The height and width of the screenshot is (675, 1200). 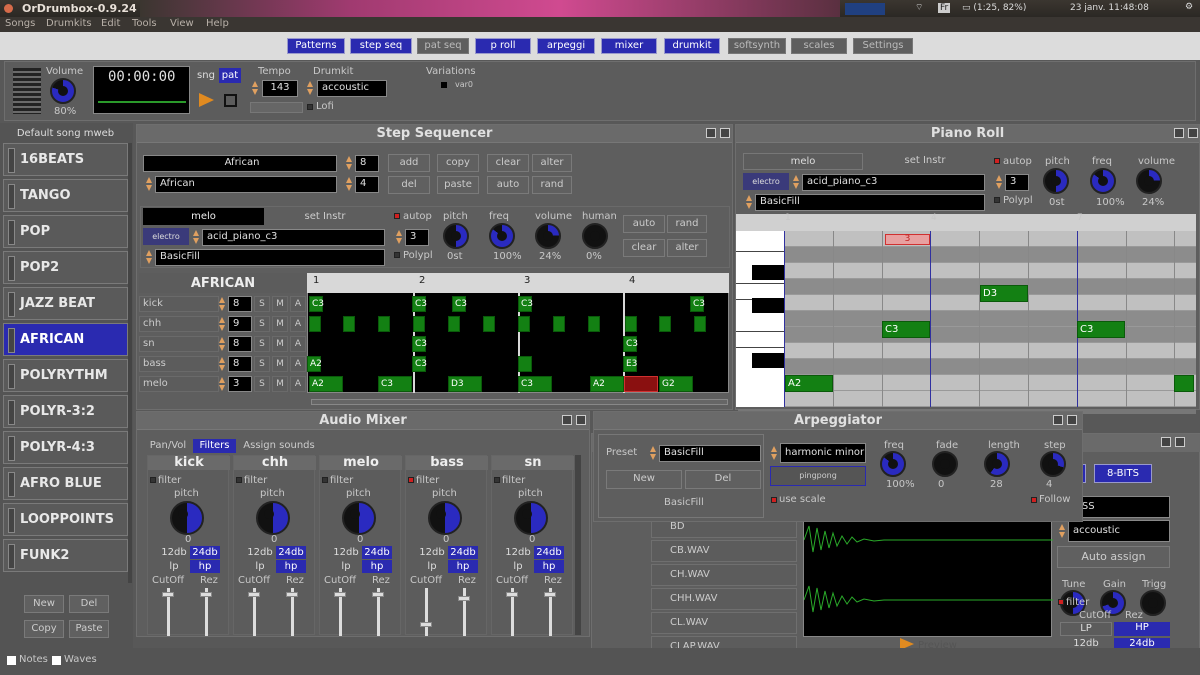 What do you see at coordinates (65, 159) in the screenshot?
I see `song-item: 16BEATS` at bounding box center [65, 159].